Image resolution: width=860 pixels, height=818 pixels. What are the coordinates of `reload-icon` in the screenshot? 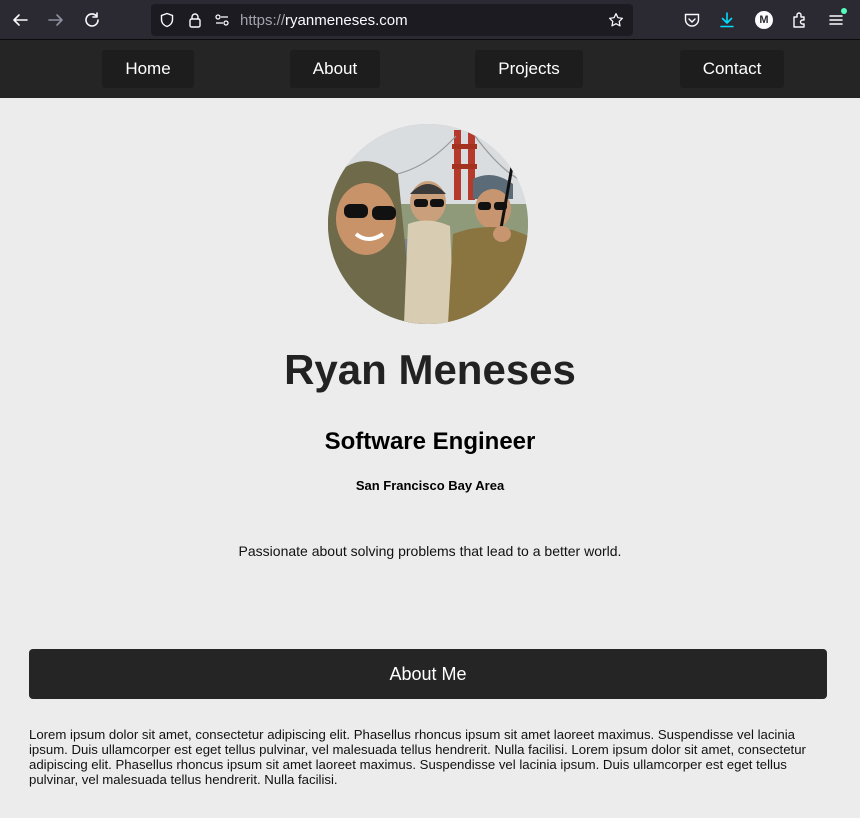 It's located at (92, 20).